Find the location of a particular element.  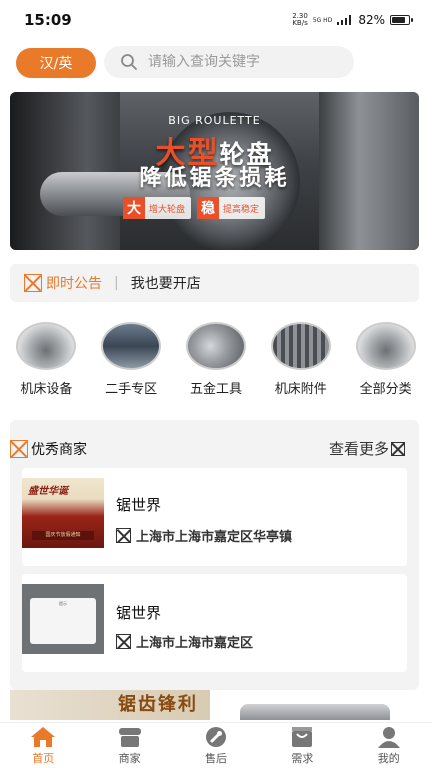

tab-merchants: 商家 is located at coordinates (130, 745).